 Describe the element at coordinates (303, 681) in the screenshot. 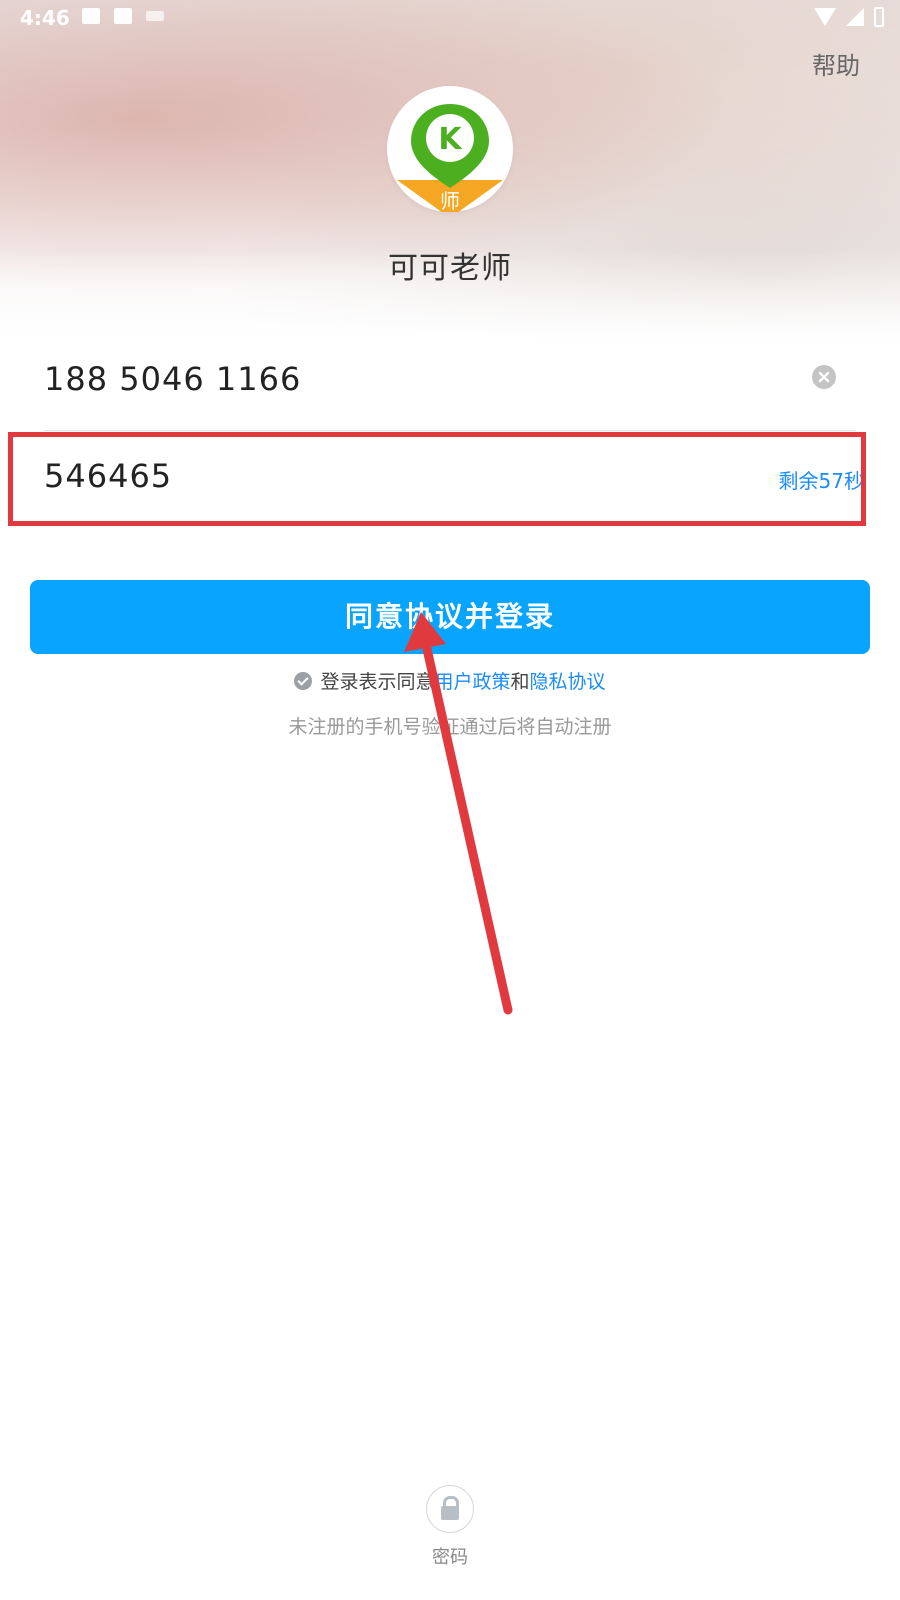

I see `check-circle-icon` at that location.